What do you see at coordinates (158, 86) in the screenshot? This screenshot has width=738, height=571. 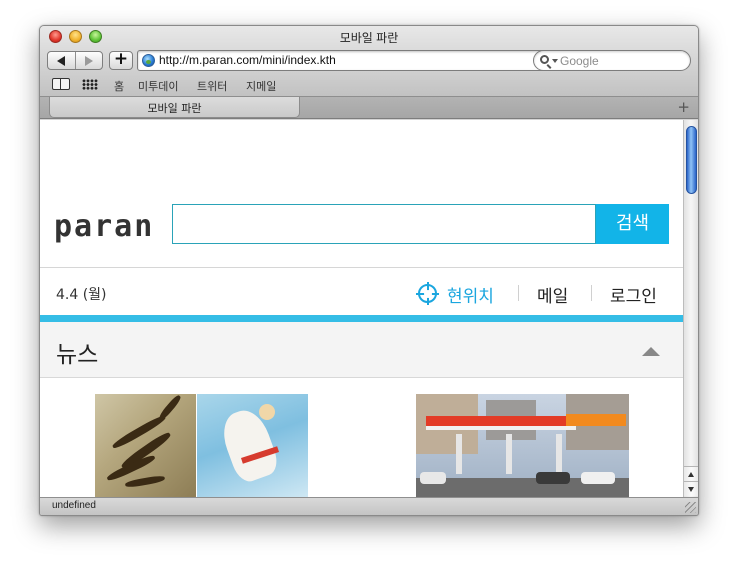 I see `bookmark-me2day: 미투데이` at bounding box center [158, 86].